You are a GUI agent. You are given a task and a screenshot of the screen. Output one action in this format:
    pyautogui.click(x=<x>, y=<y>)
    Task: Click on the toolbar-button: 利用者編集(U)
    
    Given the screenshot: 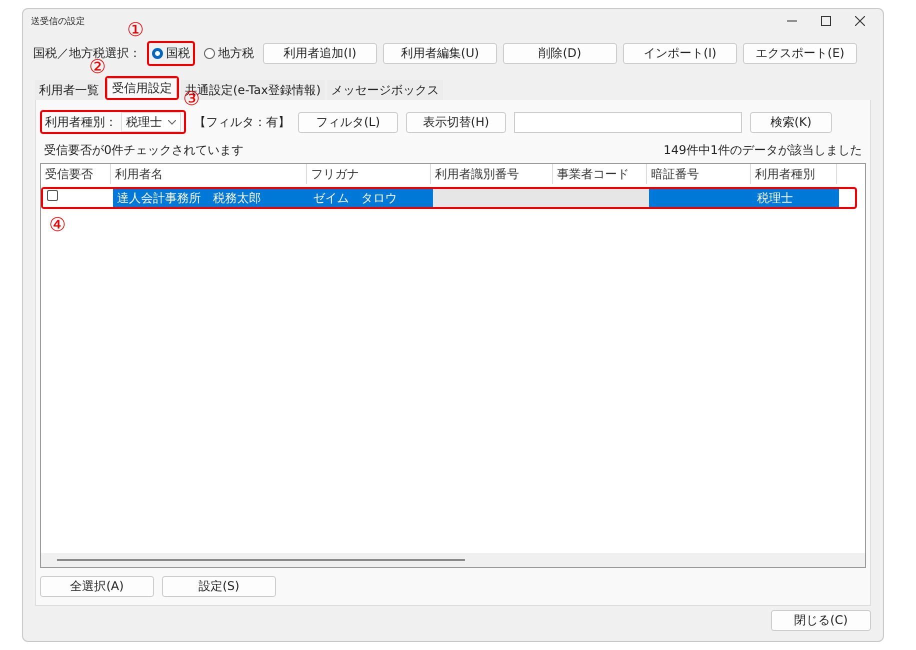 What is the action you would take?
    pyautogui.click(x=440, y=53)
    